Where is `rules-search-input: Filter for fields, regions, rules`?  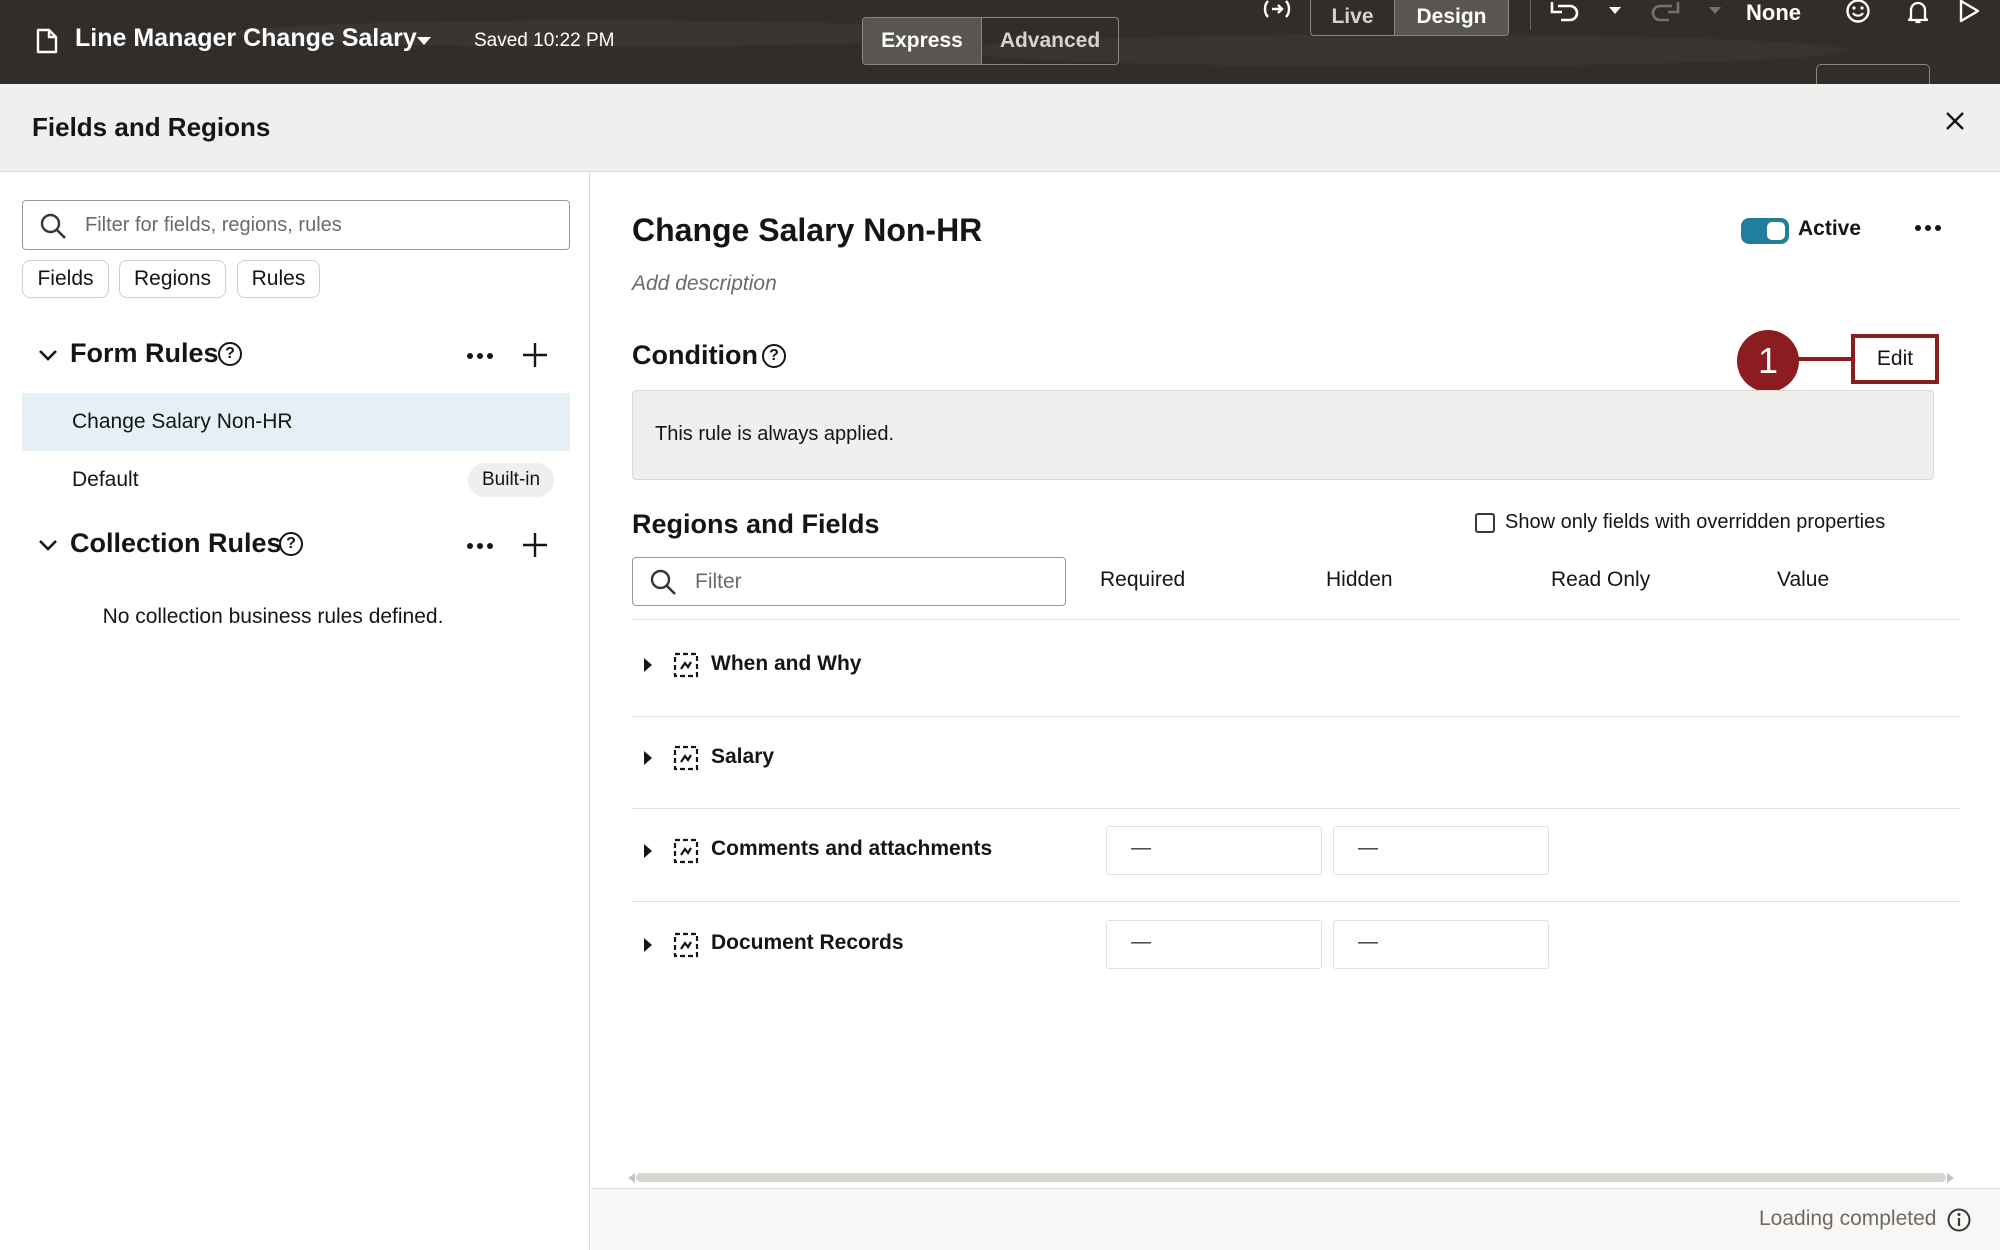 rules-search-input: Filter for fields, regions, rules is located at coordinates (296, 225).